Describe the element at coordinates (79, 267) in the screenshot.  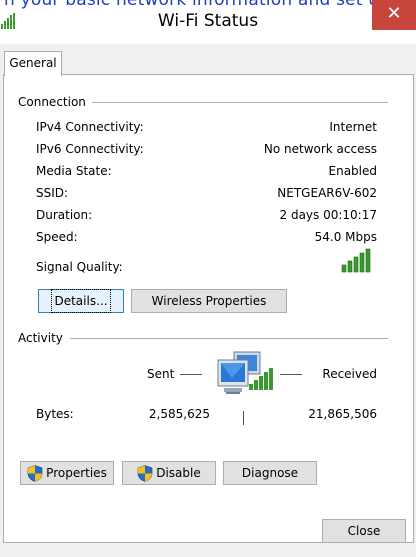
I see `signal-quality-label: Signal Quality:` at that location.